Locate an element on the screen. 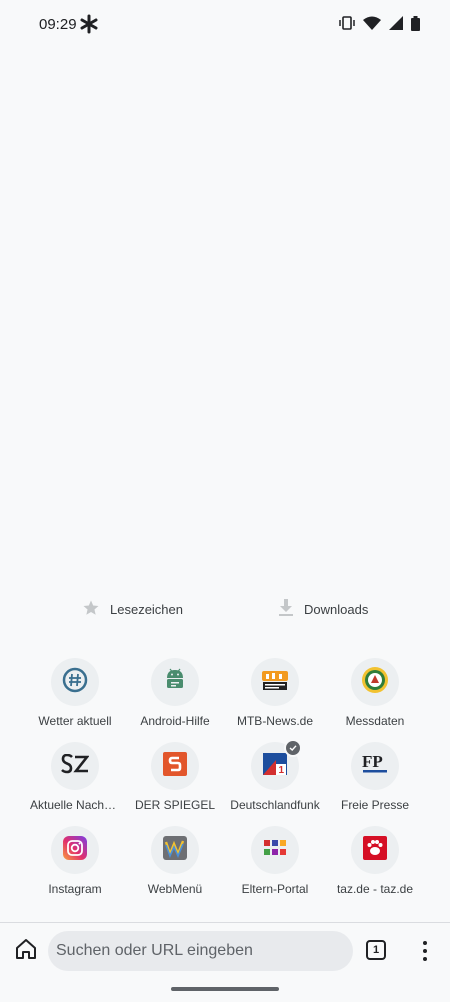 This screenshot has height=1002, width=450. quick-links: Lesezeichen Downloads is located at coordinates (225, 609).